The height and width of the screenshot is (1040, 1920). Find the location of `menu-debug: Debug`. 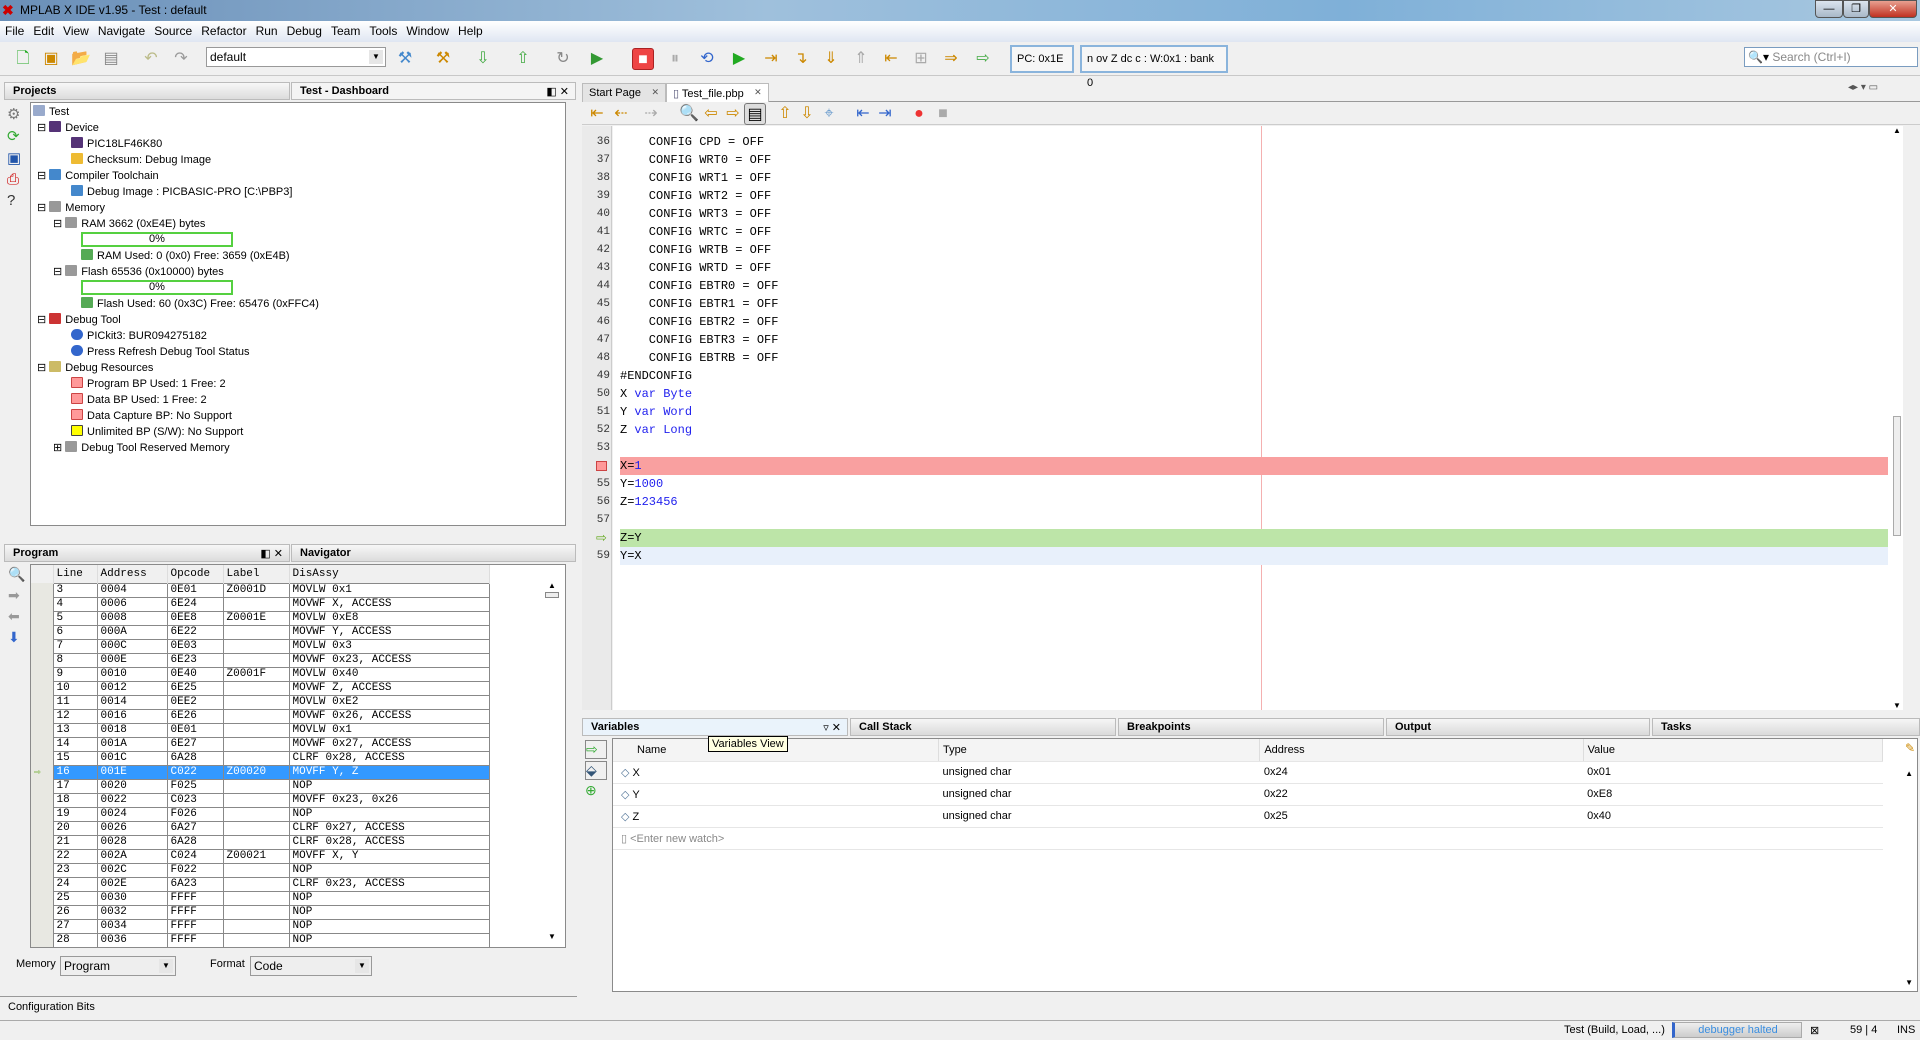

menu-debug: Debug is located at coordinates (304, 29).